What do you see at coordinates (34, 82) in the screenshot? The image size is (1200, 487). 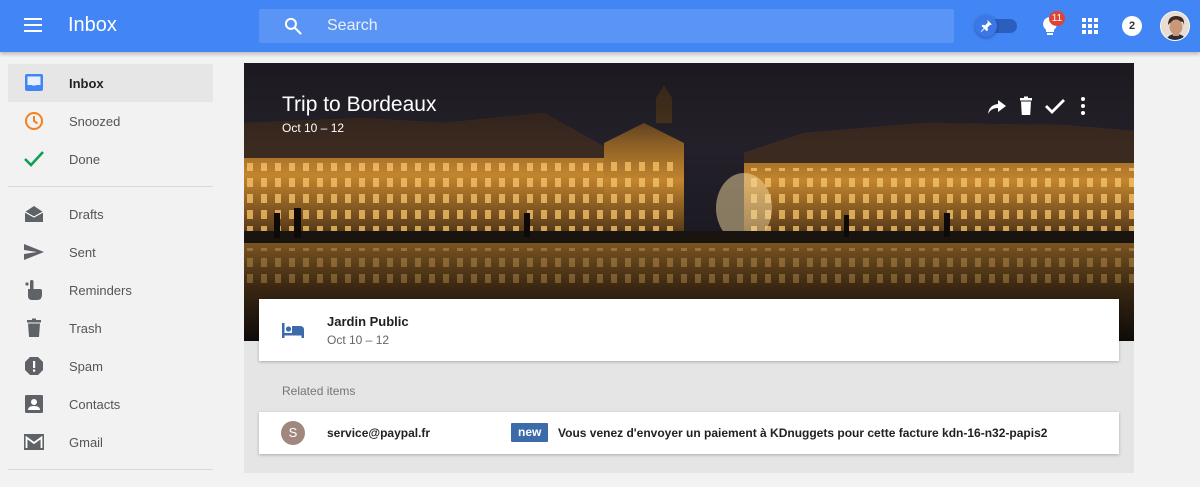 I see `inbox-icon` at bounding box center [34, 82].